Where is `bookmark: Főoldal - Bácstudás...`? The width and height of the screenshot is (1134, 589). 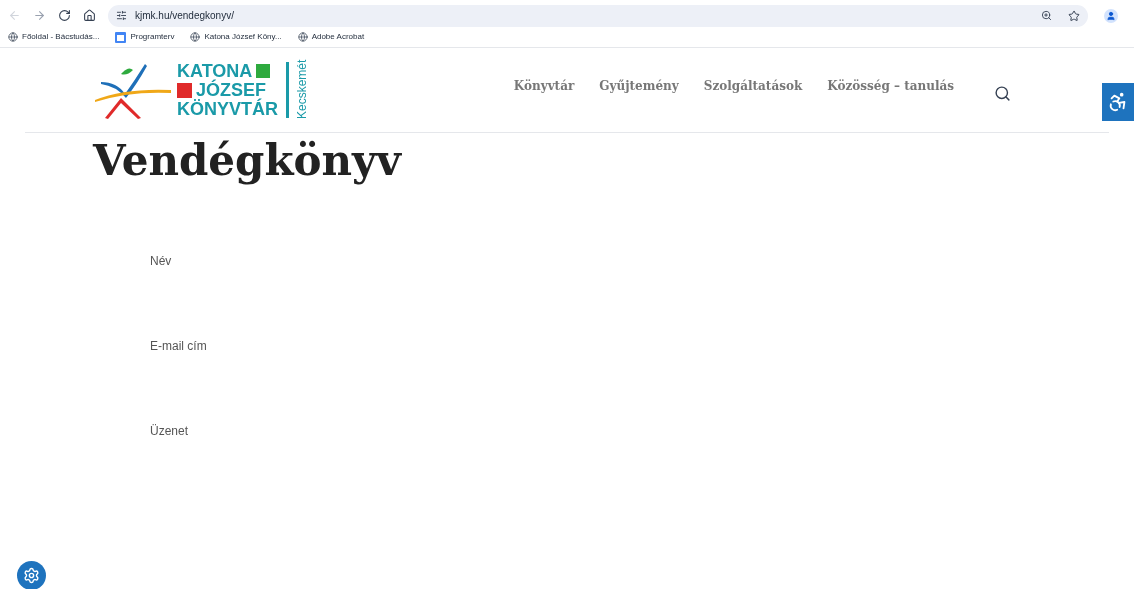
bookmark: Főoldal - Bácstudás... is located at coordinates (54, 37).